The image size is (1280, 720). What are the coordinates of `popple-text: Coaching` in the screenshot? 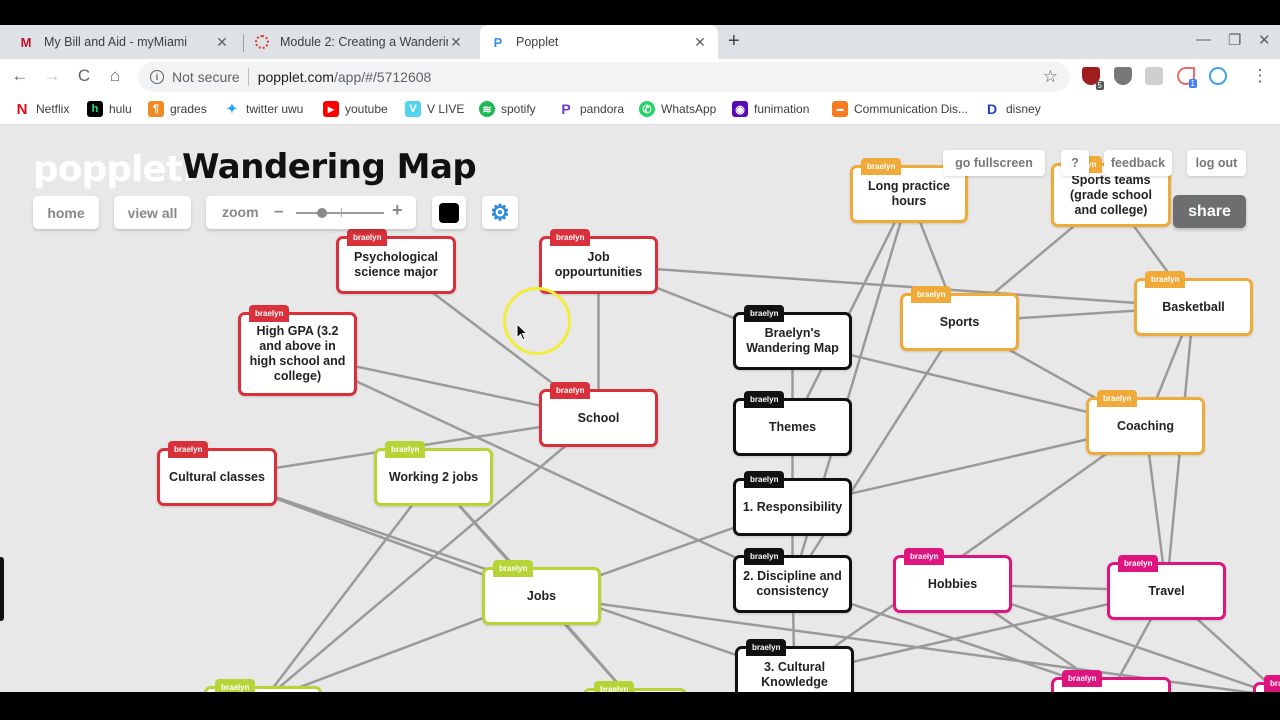 It's located at (1145, 426).